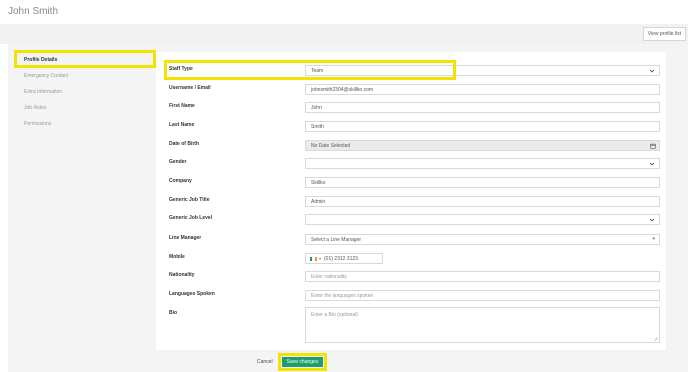 Image resolution: width=688 pixels, height=372 pixels. I want to click on sidebar-item-permissions: Permissions, so click(84, 124).